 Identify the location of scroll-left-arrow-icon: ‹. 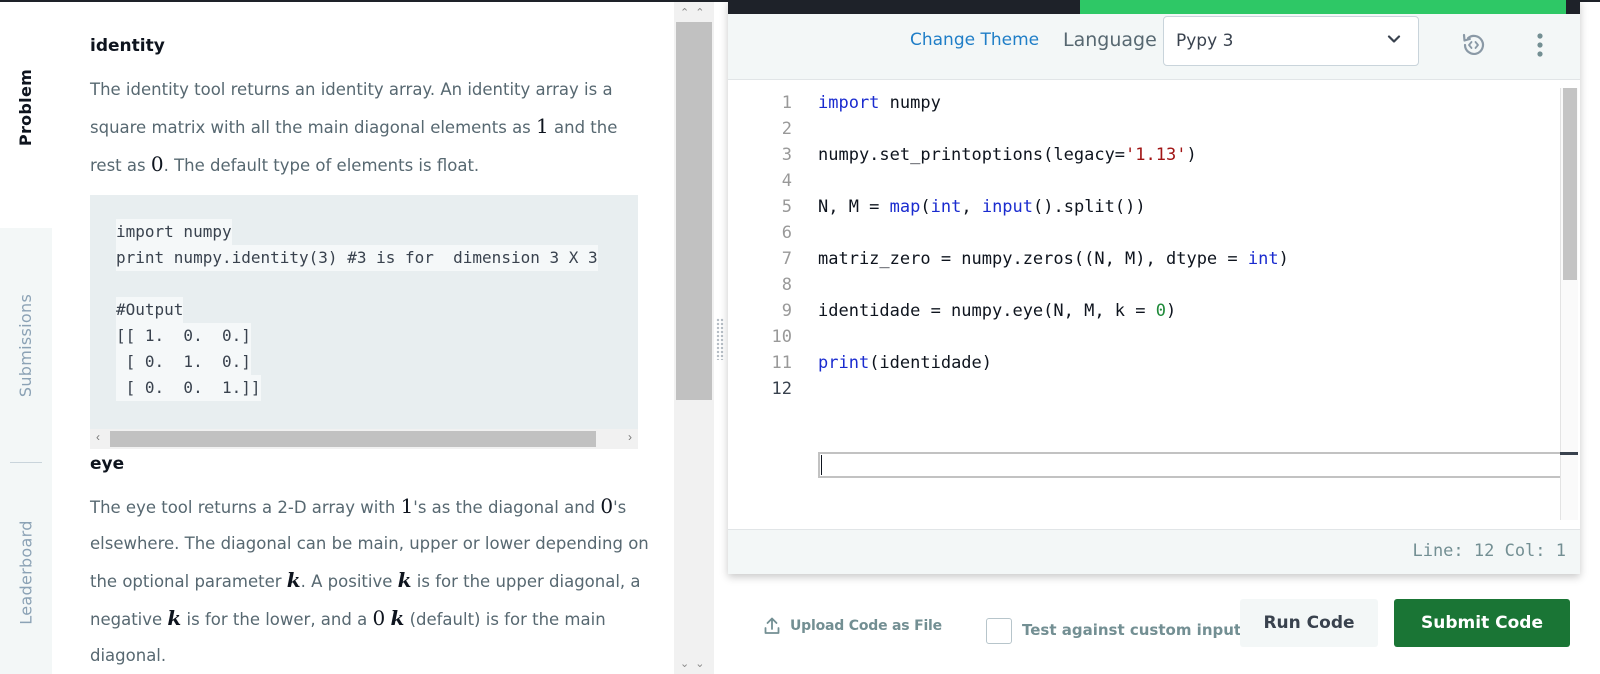
(98, 437).